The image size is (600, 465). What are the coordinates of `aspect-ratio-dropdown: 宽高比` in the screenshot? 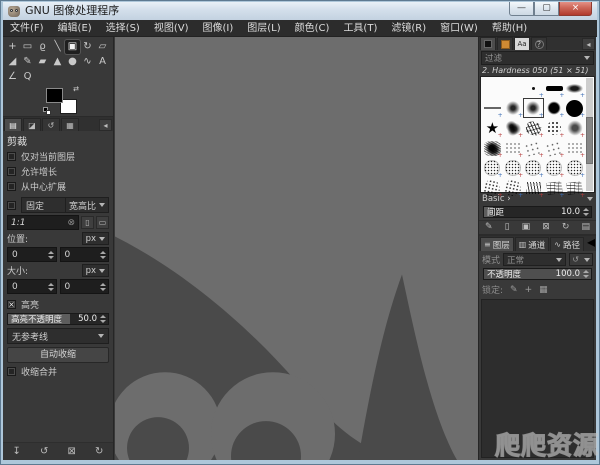 It's located at (86, 205).